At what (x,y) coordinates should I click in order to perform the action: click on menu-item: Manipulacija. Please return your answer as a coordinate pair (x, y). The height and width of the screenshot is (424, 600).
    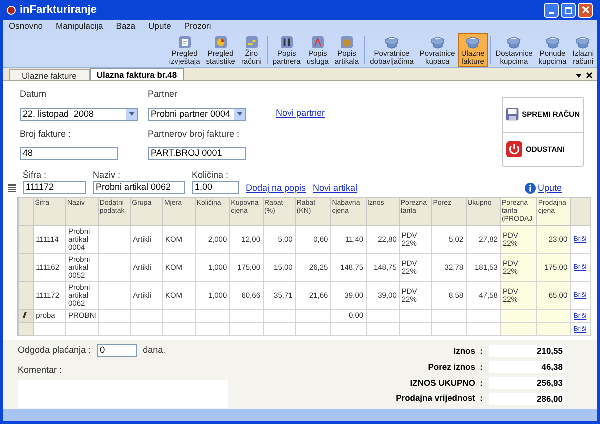
    Looking at the image, I should click on (80, 26).